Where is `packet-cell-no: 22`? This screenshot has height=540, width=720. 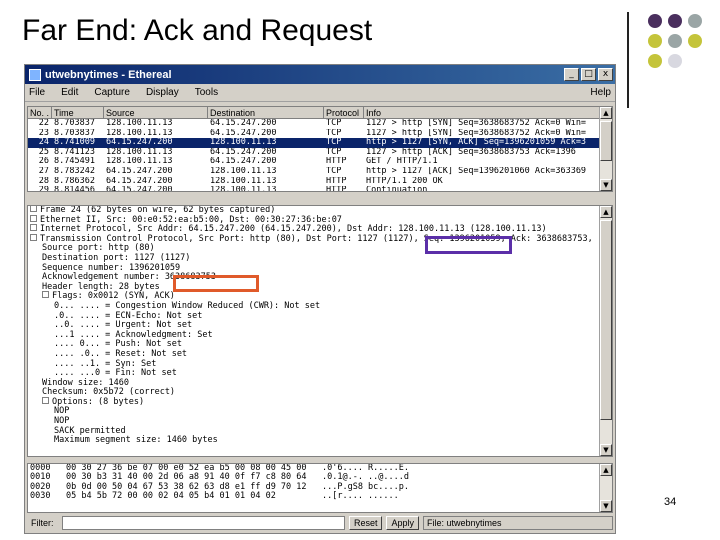 packet-cell-no: 22 is located at coordinates (43, 123).